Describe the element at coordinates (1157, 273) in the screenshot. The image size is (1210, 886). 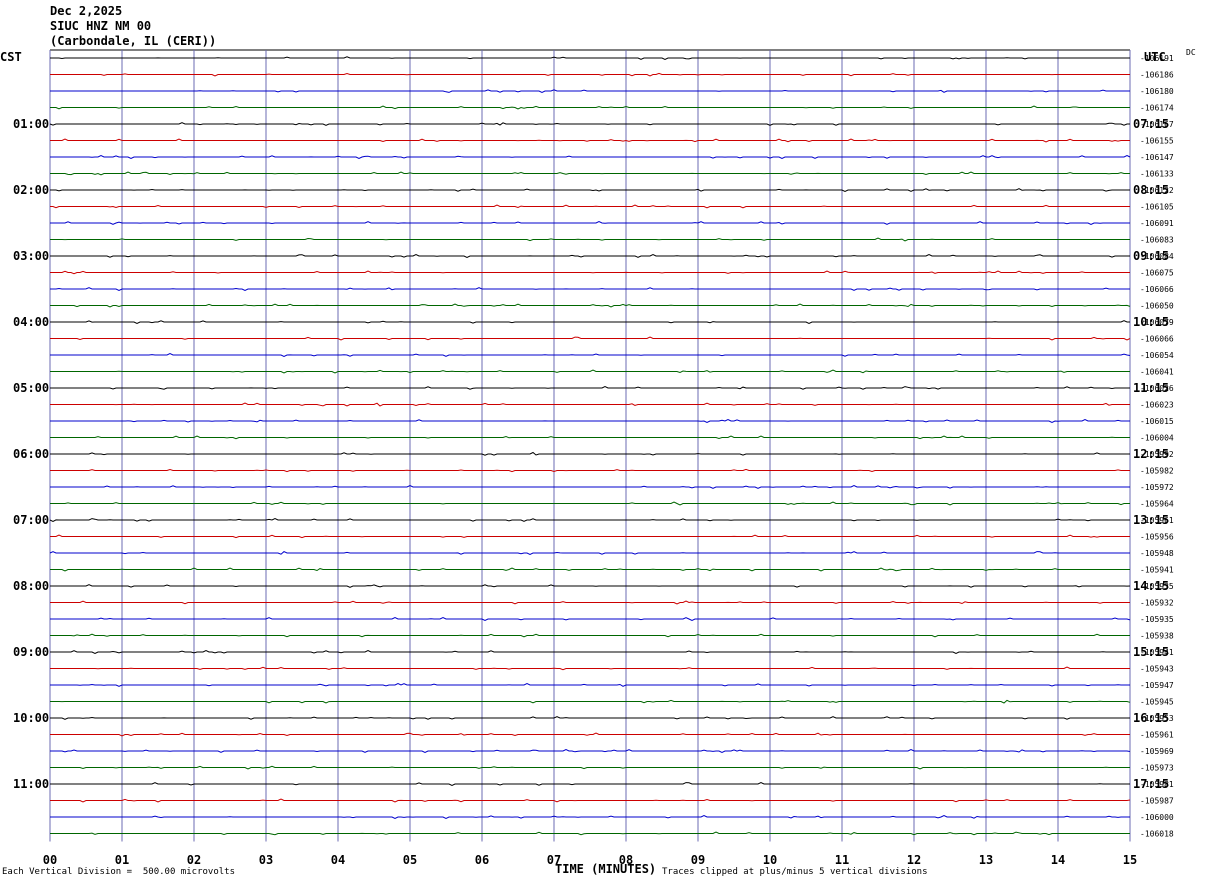
I see `trace-offset-label: -106075` at that location.